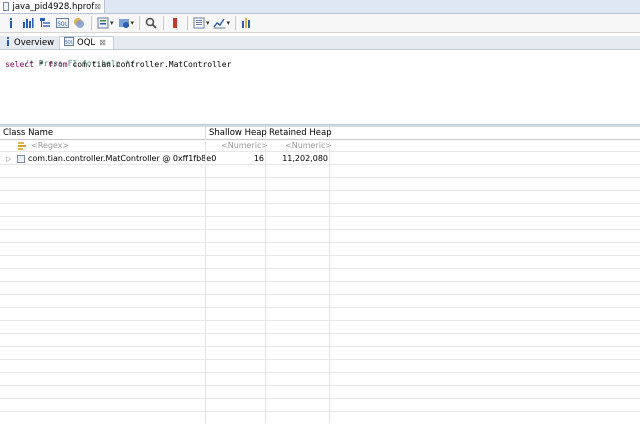  Describe the element at coordinates (305, 158) in the screenshot. I see `row-retained-heap: 11,202,080` at that location.